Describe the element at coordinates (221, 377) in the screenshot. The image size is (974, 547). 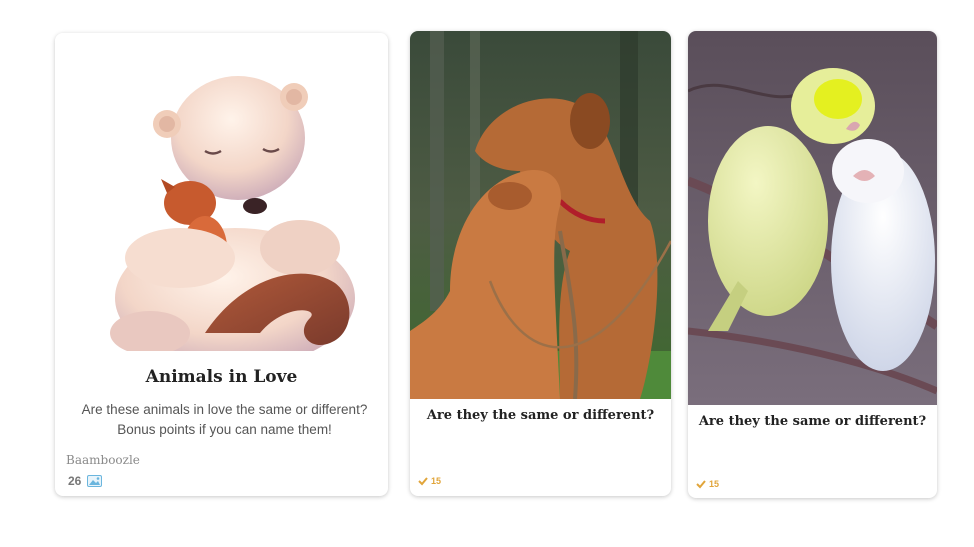
I see `card-title: Animals in Love` at that location.